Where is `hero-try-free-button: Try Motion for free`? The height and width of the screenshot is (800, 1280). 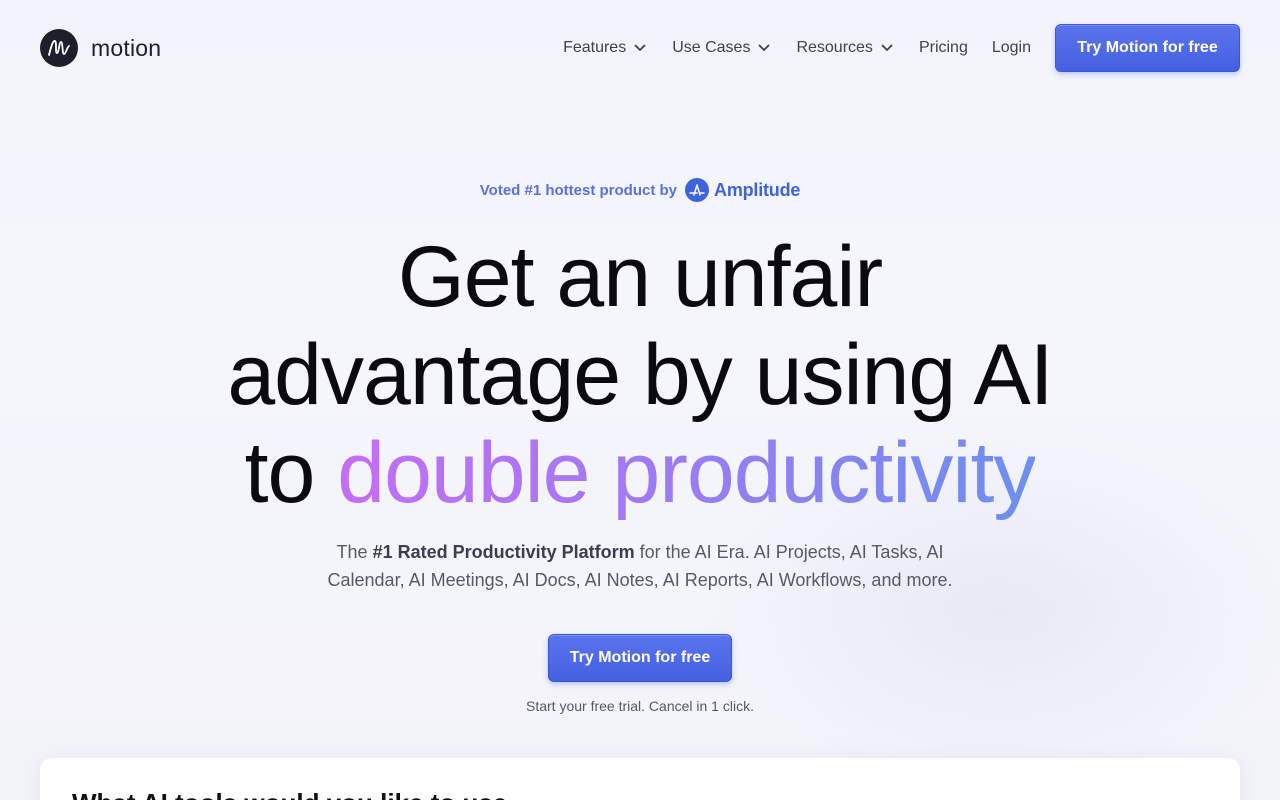 hero-try-free-button: Try Motion for free is located at coordinates (640, 658).